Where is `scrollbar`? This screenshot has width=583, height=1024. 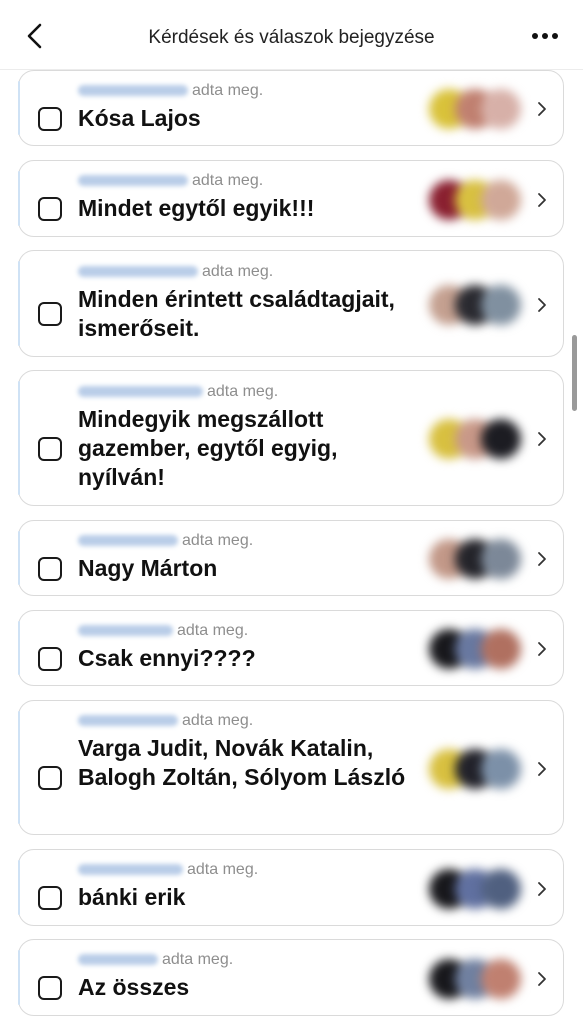
scrollbar is located at coordinates (574, 373).